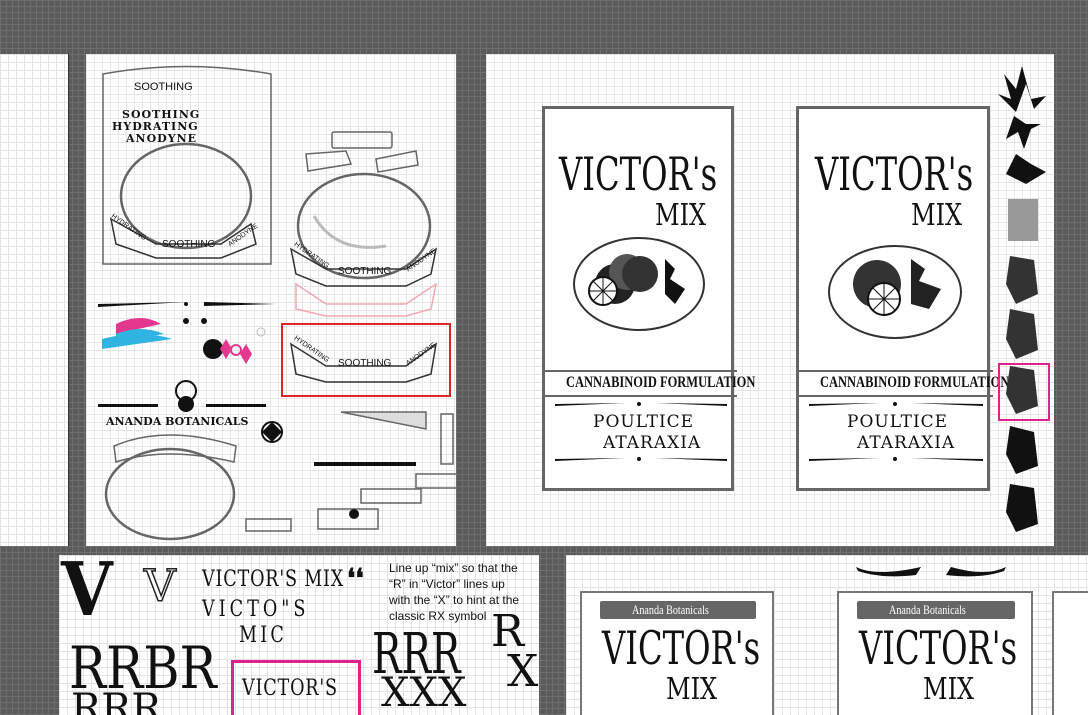  Describe the element at coordinates (162, 138) in the screenshot. I see `stacked-word-3: ANODYNE` at that location.